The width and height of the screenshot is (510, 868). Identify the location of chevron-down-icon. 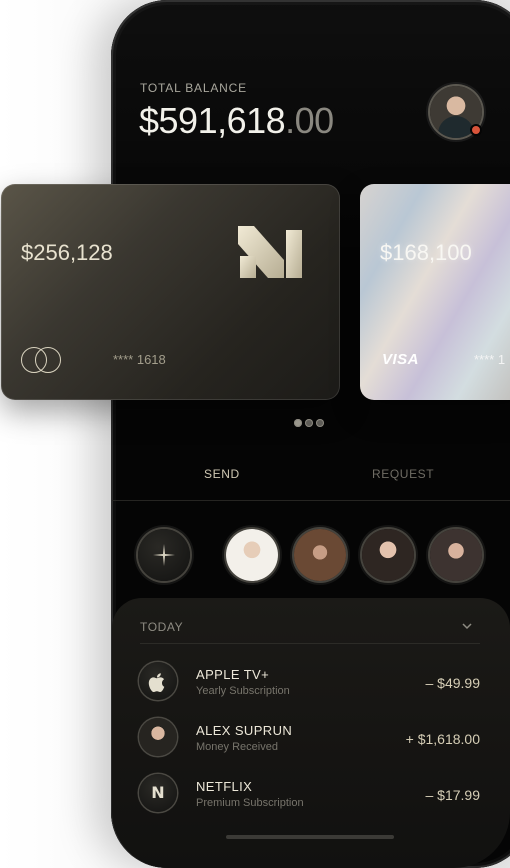
(467, 626).